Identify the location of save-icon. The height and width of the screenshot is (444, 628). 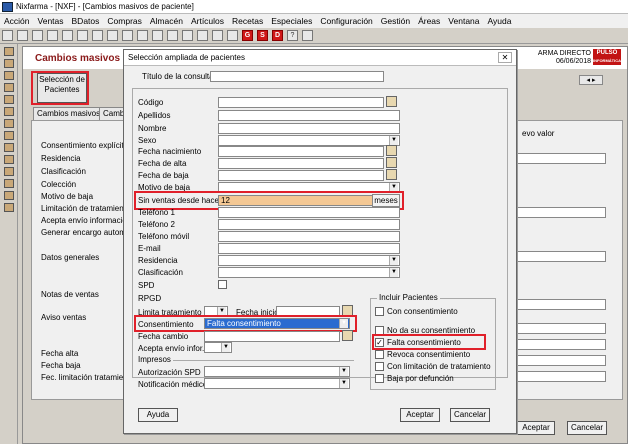
(37, 35).